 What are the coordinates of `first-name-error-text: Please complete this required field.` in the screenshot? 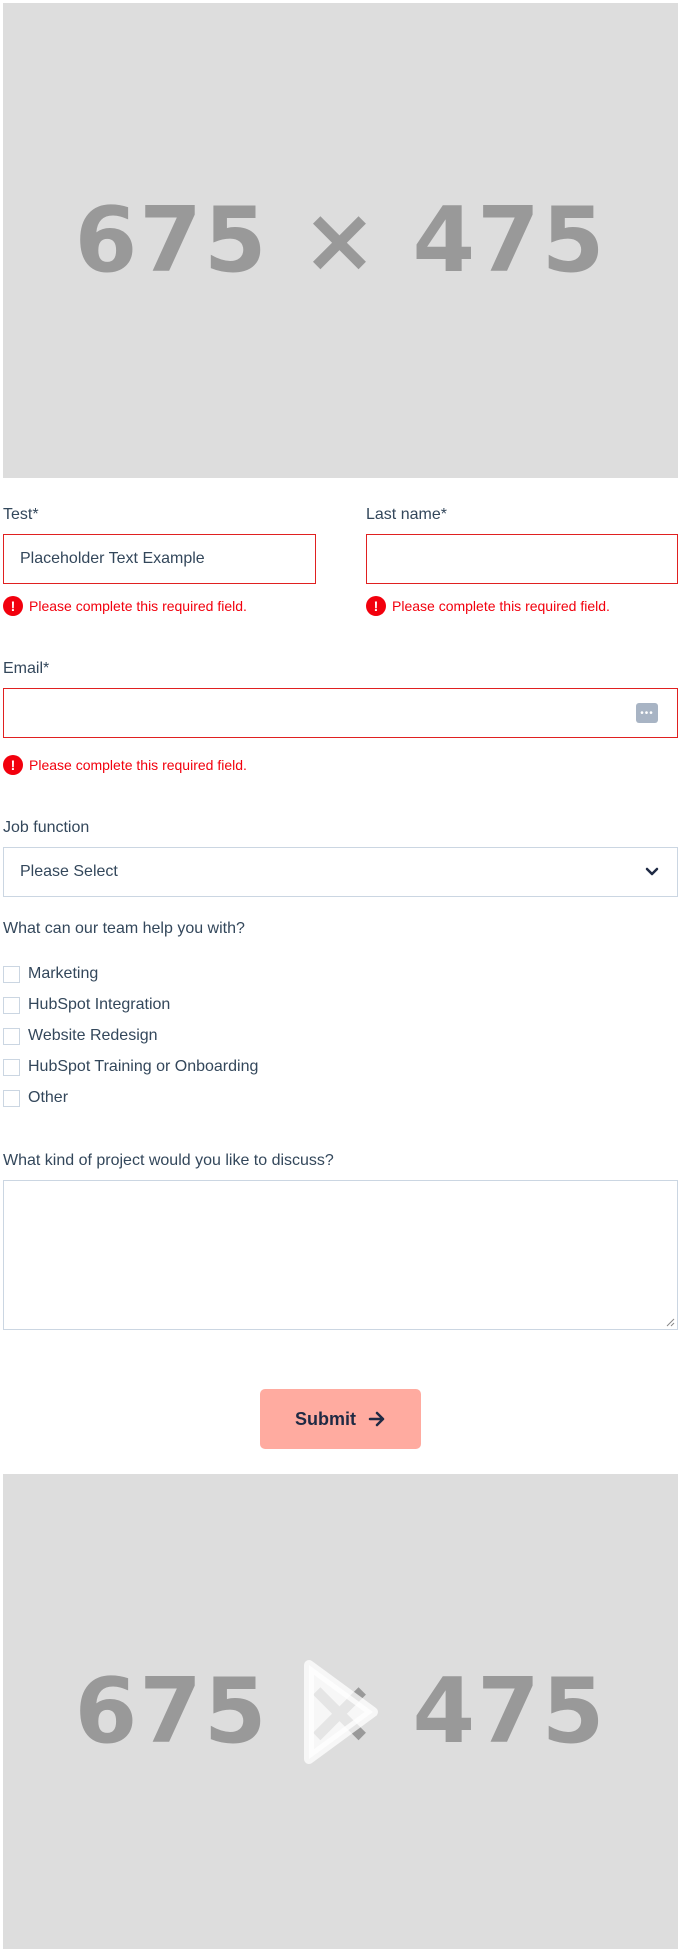 It's located at (138, 606).